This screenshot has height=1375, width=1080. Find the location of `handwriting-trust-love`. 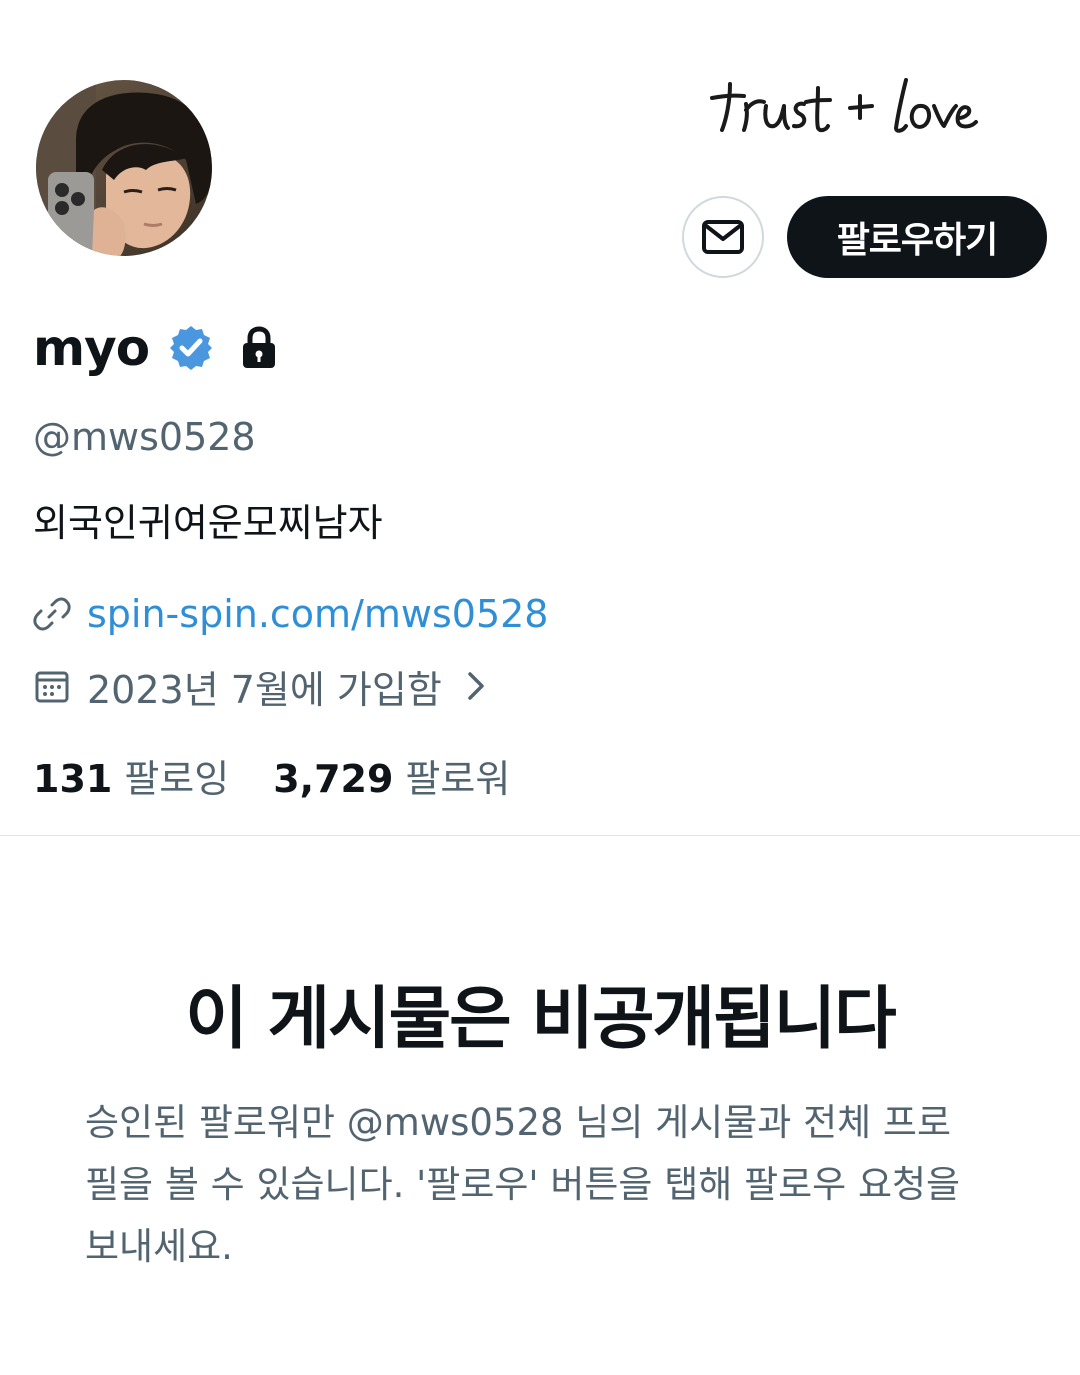

handwriting-trust-love is located at coordinates (844, 105).